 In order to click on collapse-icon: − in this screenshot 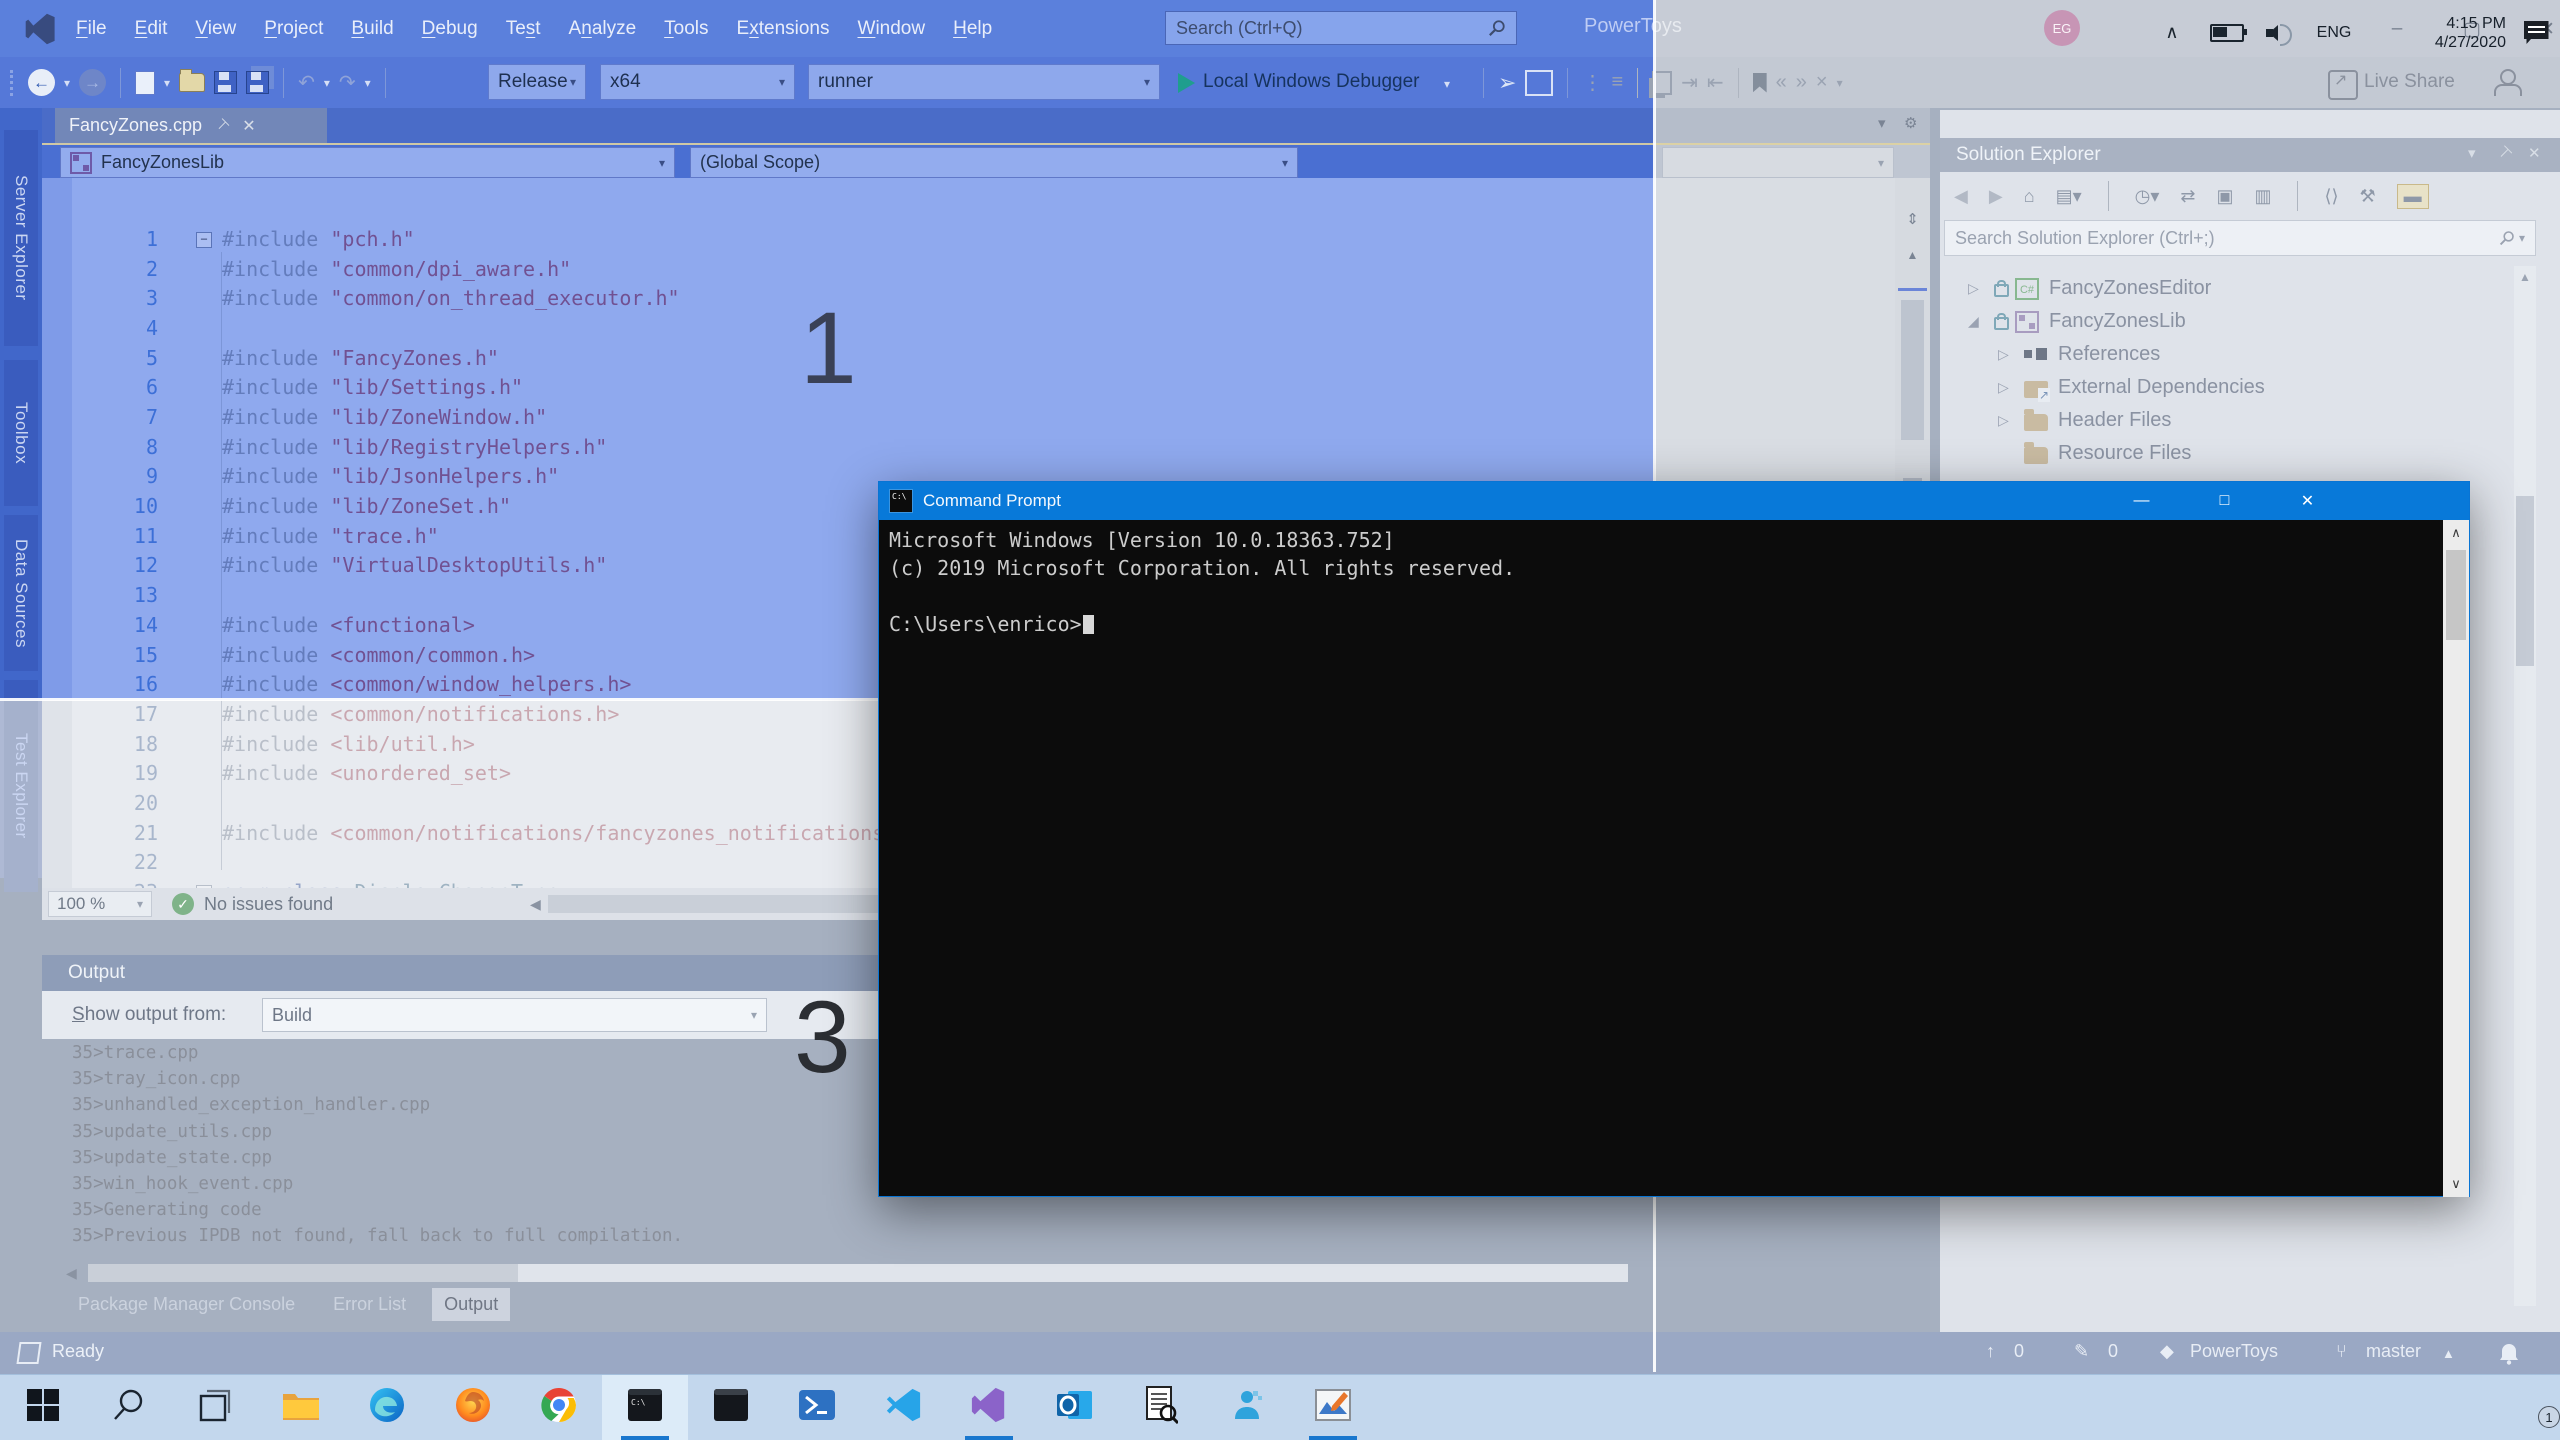, I will do `click(204, 240)`.